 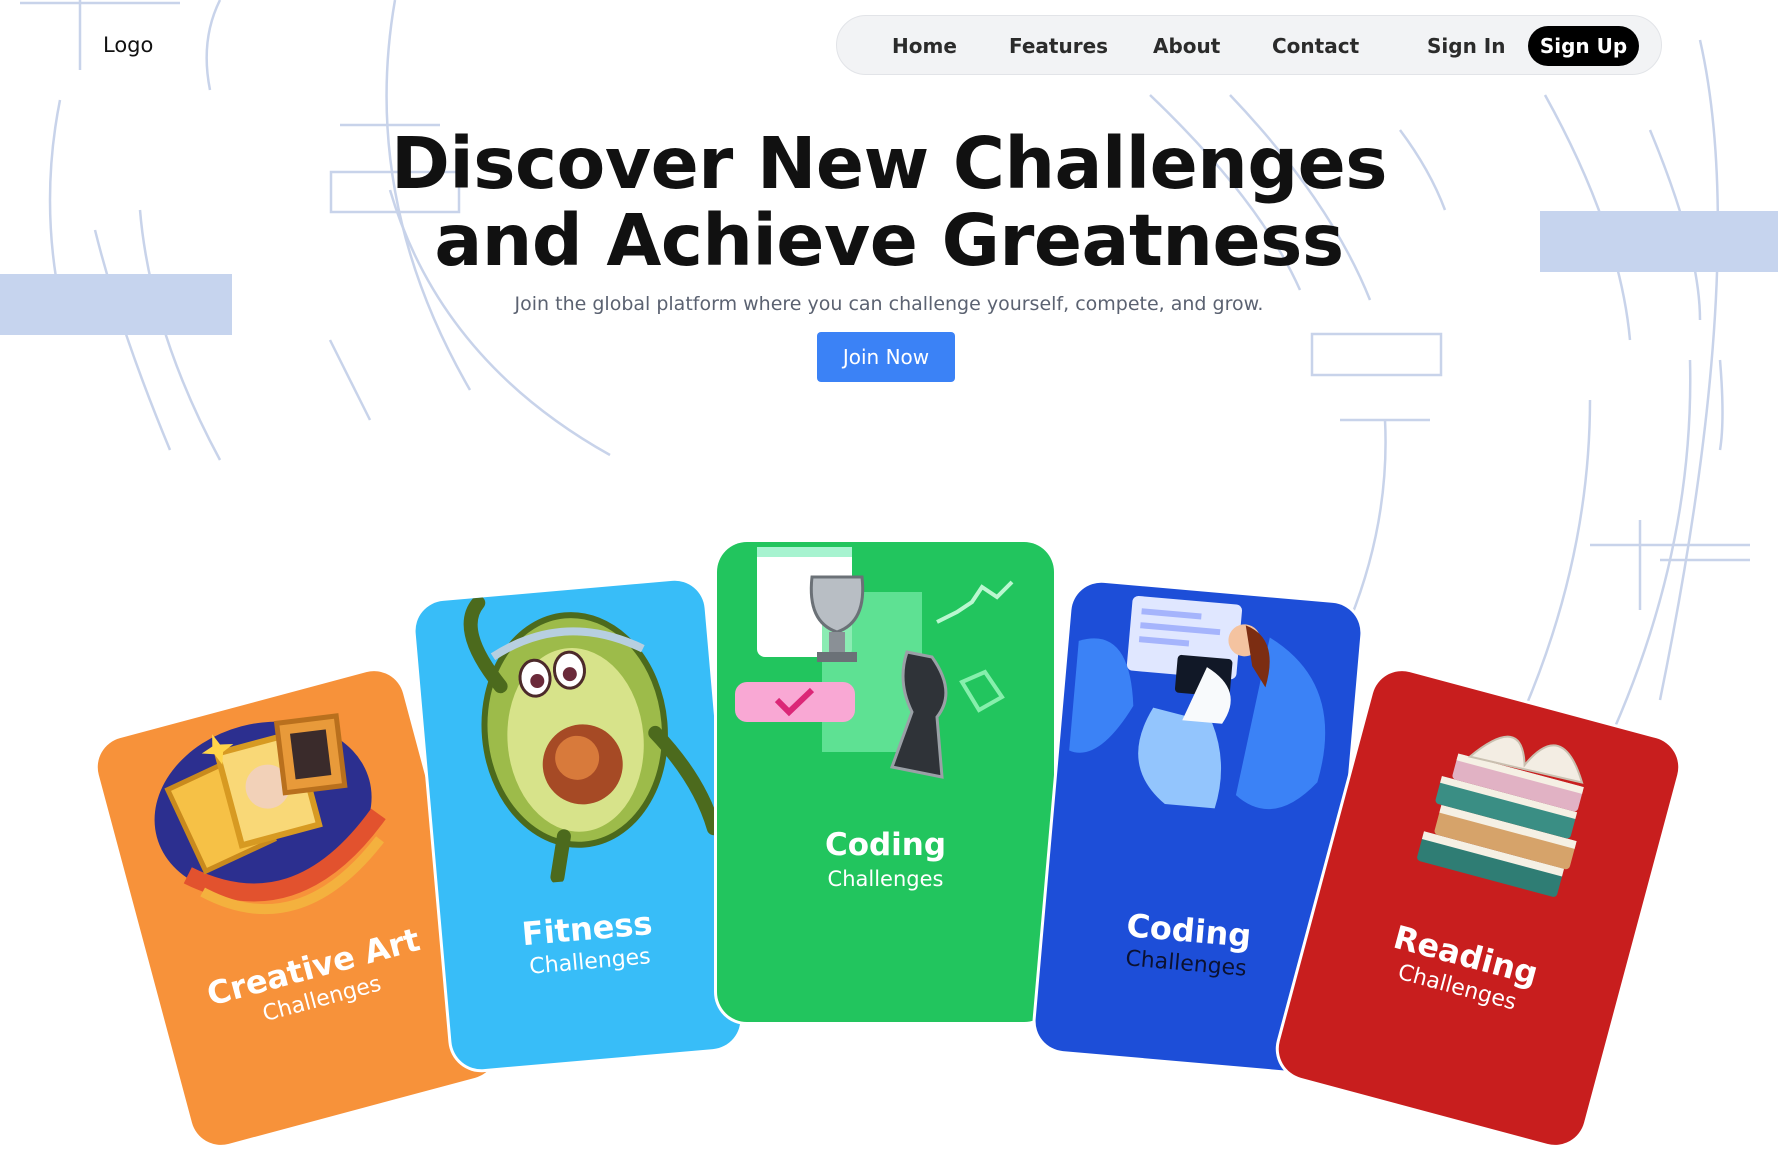 I want to click on card-fitness: Fitness Challenges, so click(x=578, y=825).